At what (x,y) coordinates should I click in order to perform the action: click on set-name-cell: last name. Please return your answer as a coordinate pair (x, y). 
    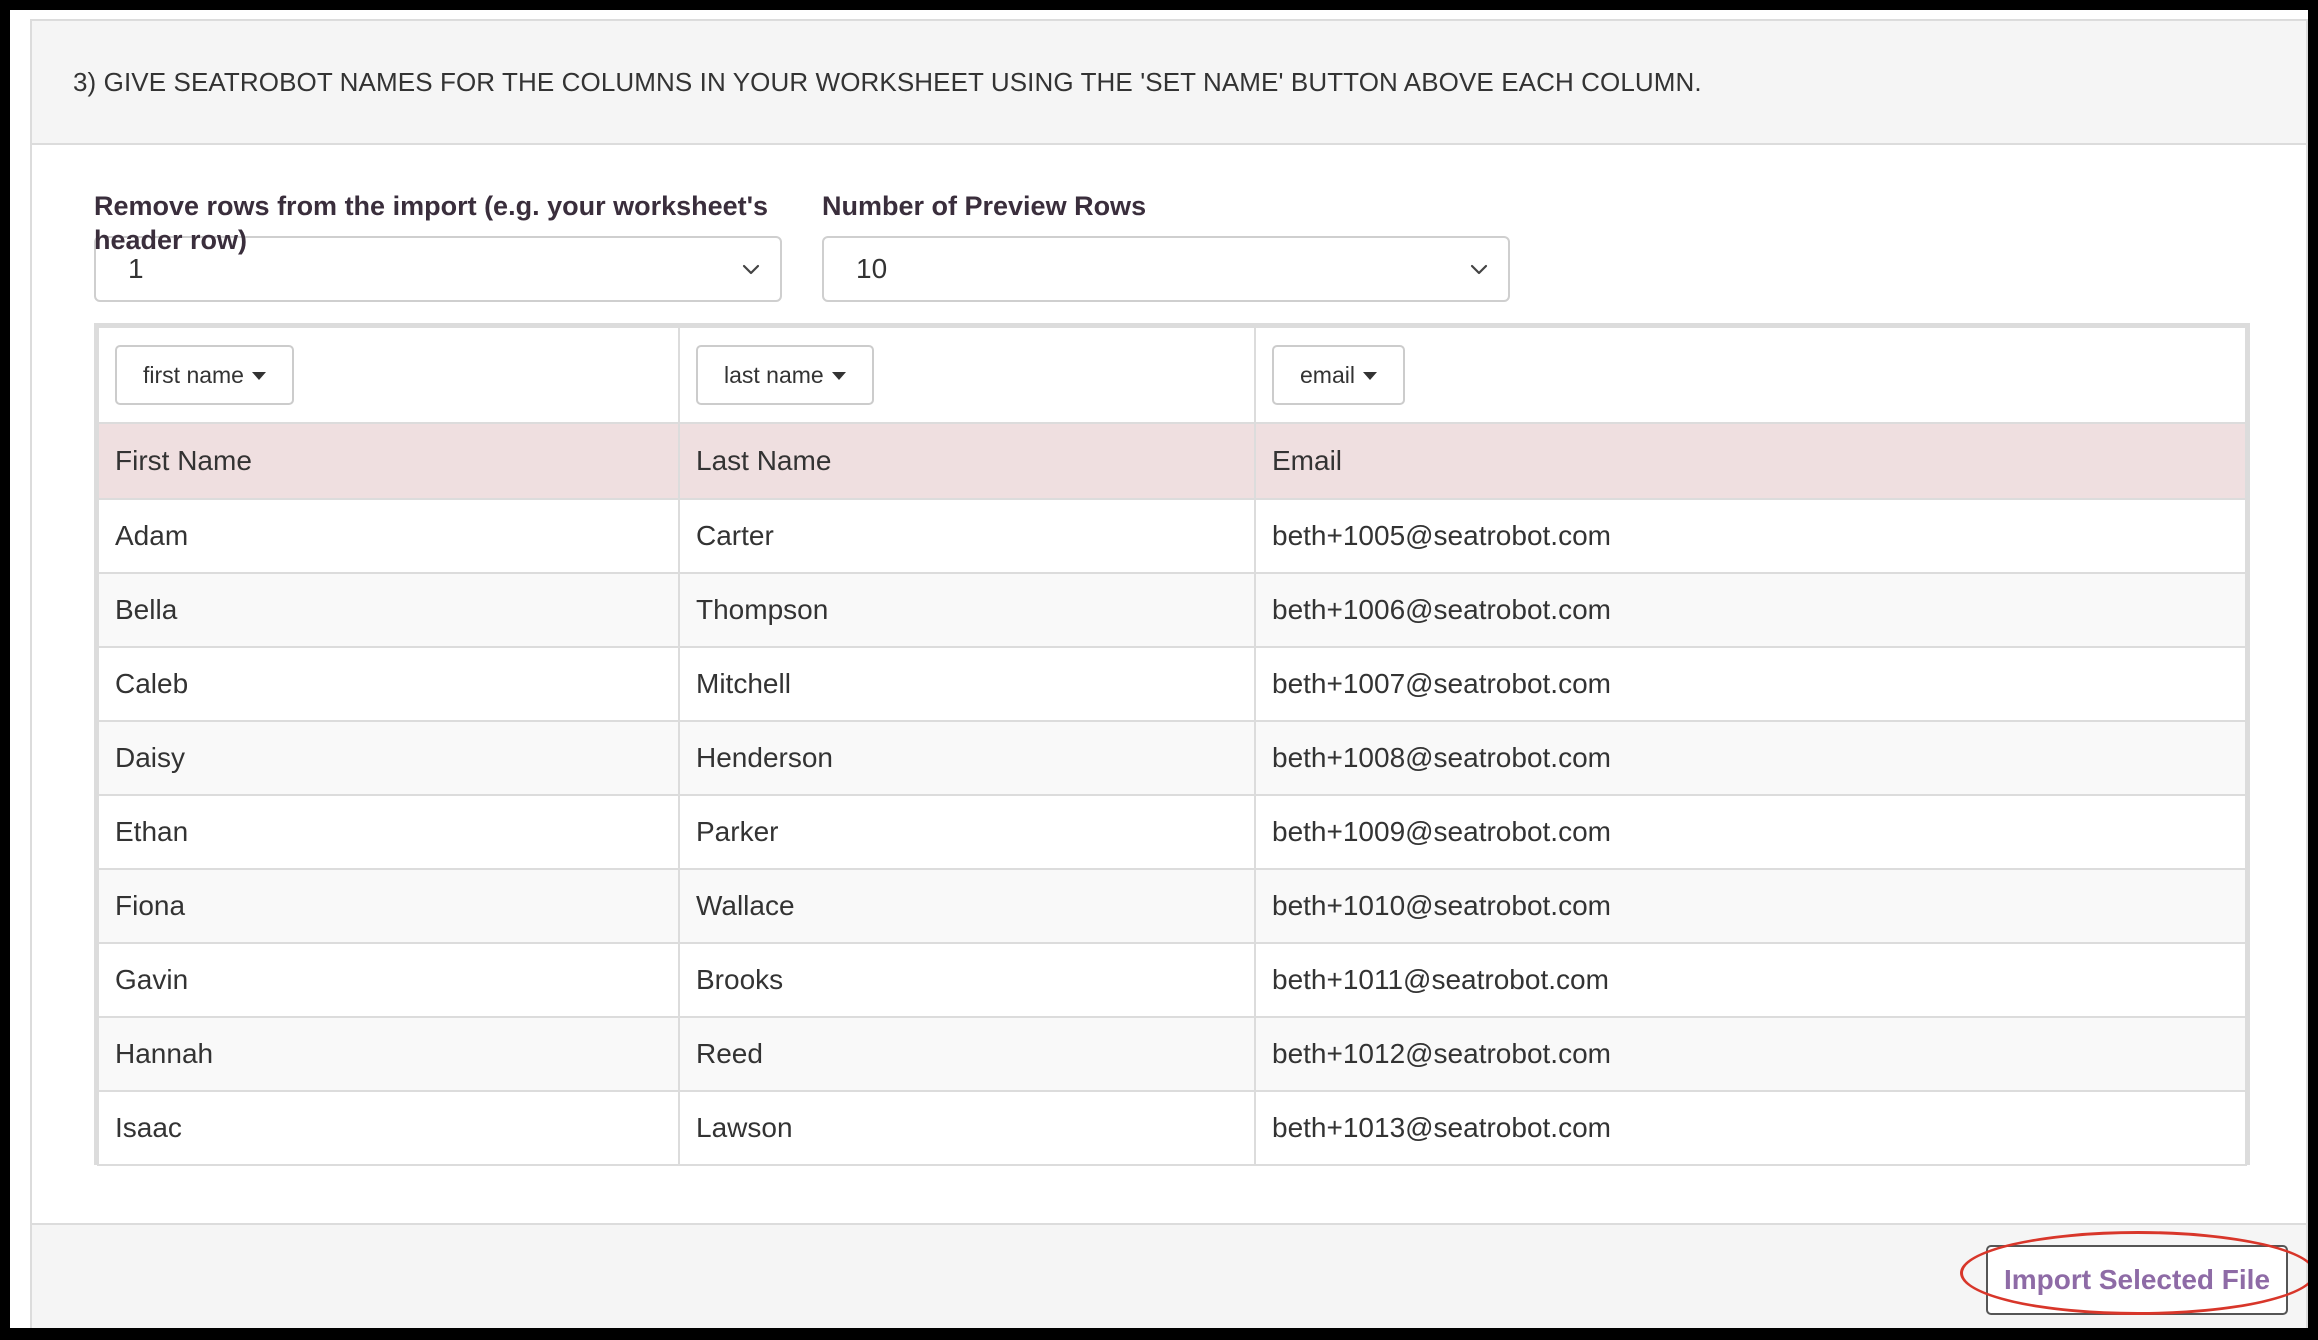
    Looking at the image, I should click on (967, 375).